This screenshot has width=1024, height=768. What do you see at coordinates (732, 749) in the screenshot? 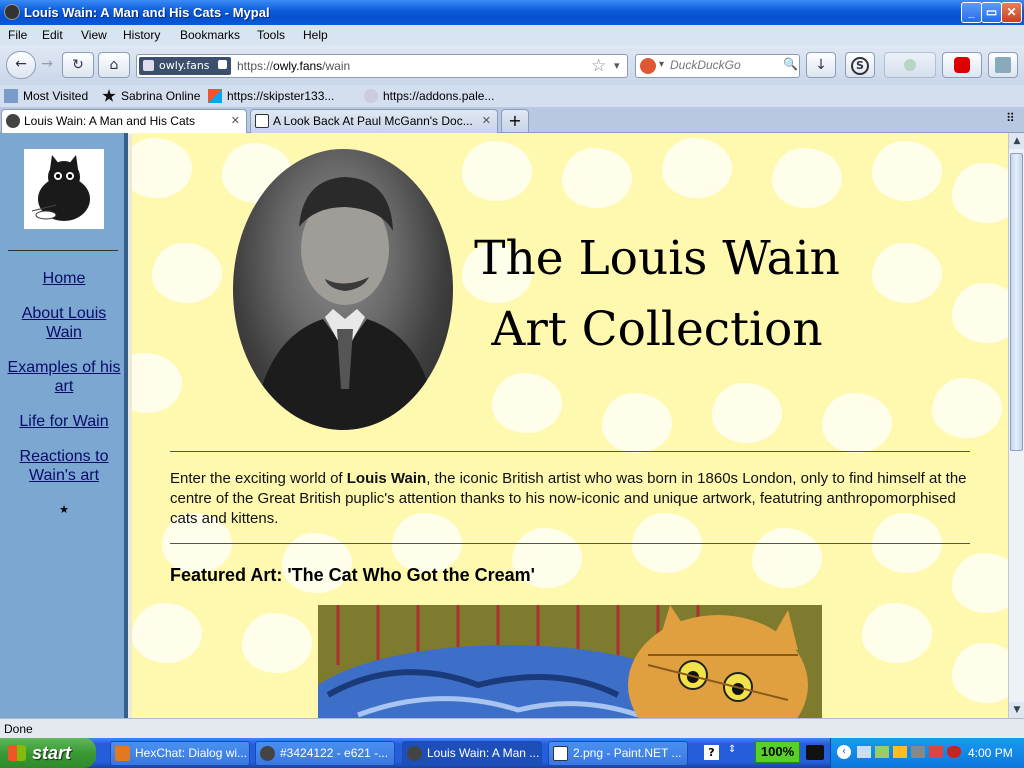
I see `taskbar-arrows-icon: ⇕` at bounding box center [732, 749].